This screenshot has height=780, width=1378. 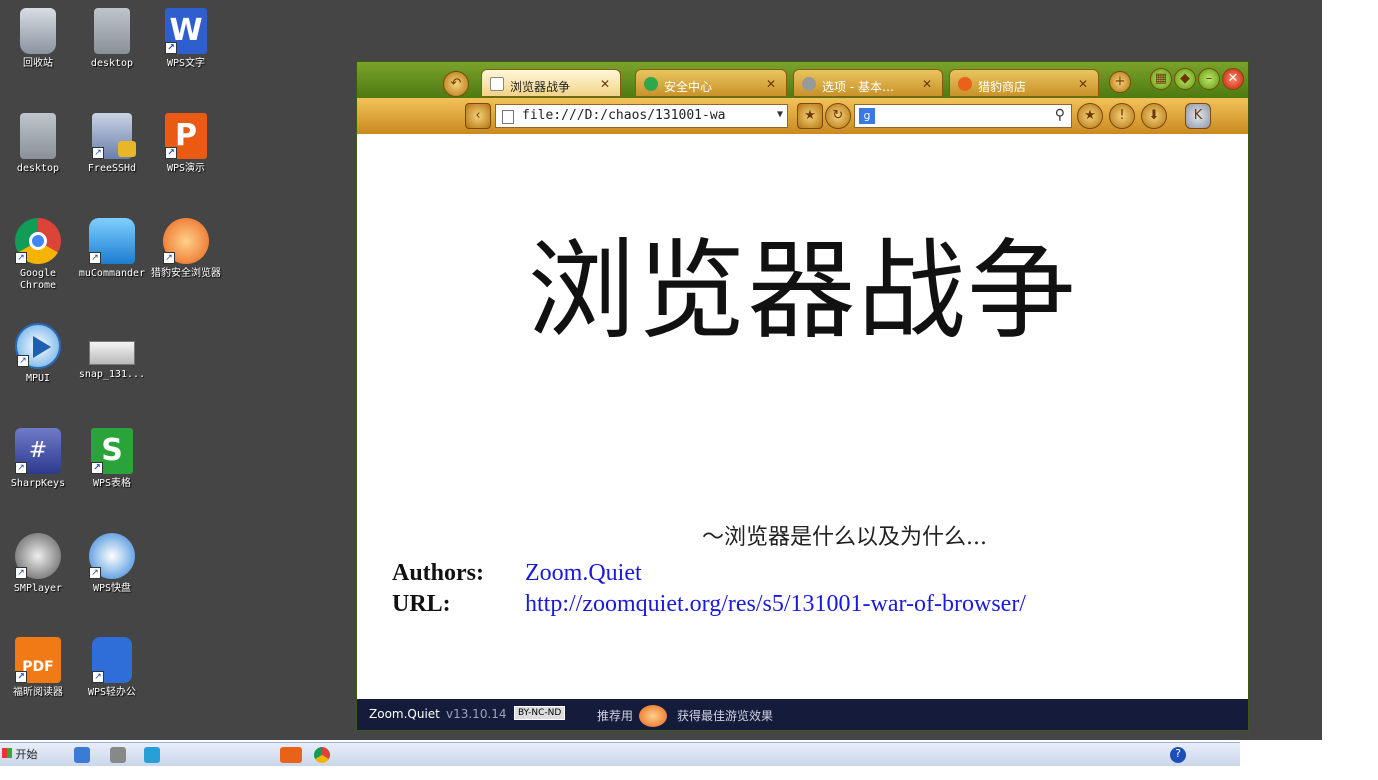 I want to click on refresh-button: ↻, so click(x=838, y=116).